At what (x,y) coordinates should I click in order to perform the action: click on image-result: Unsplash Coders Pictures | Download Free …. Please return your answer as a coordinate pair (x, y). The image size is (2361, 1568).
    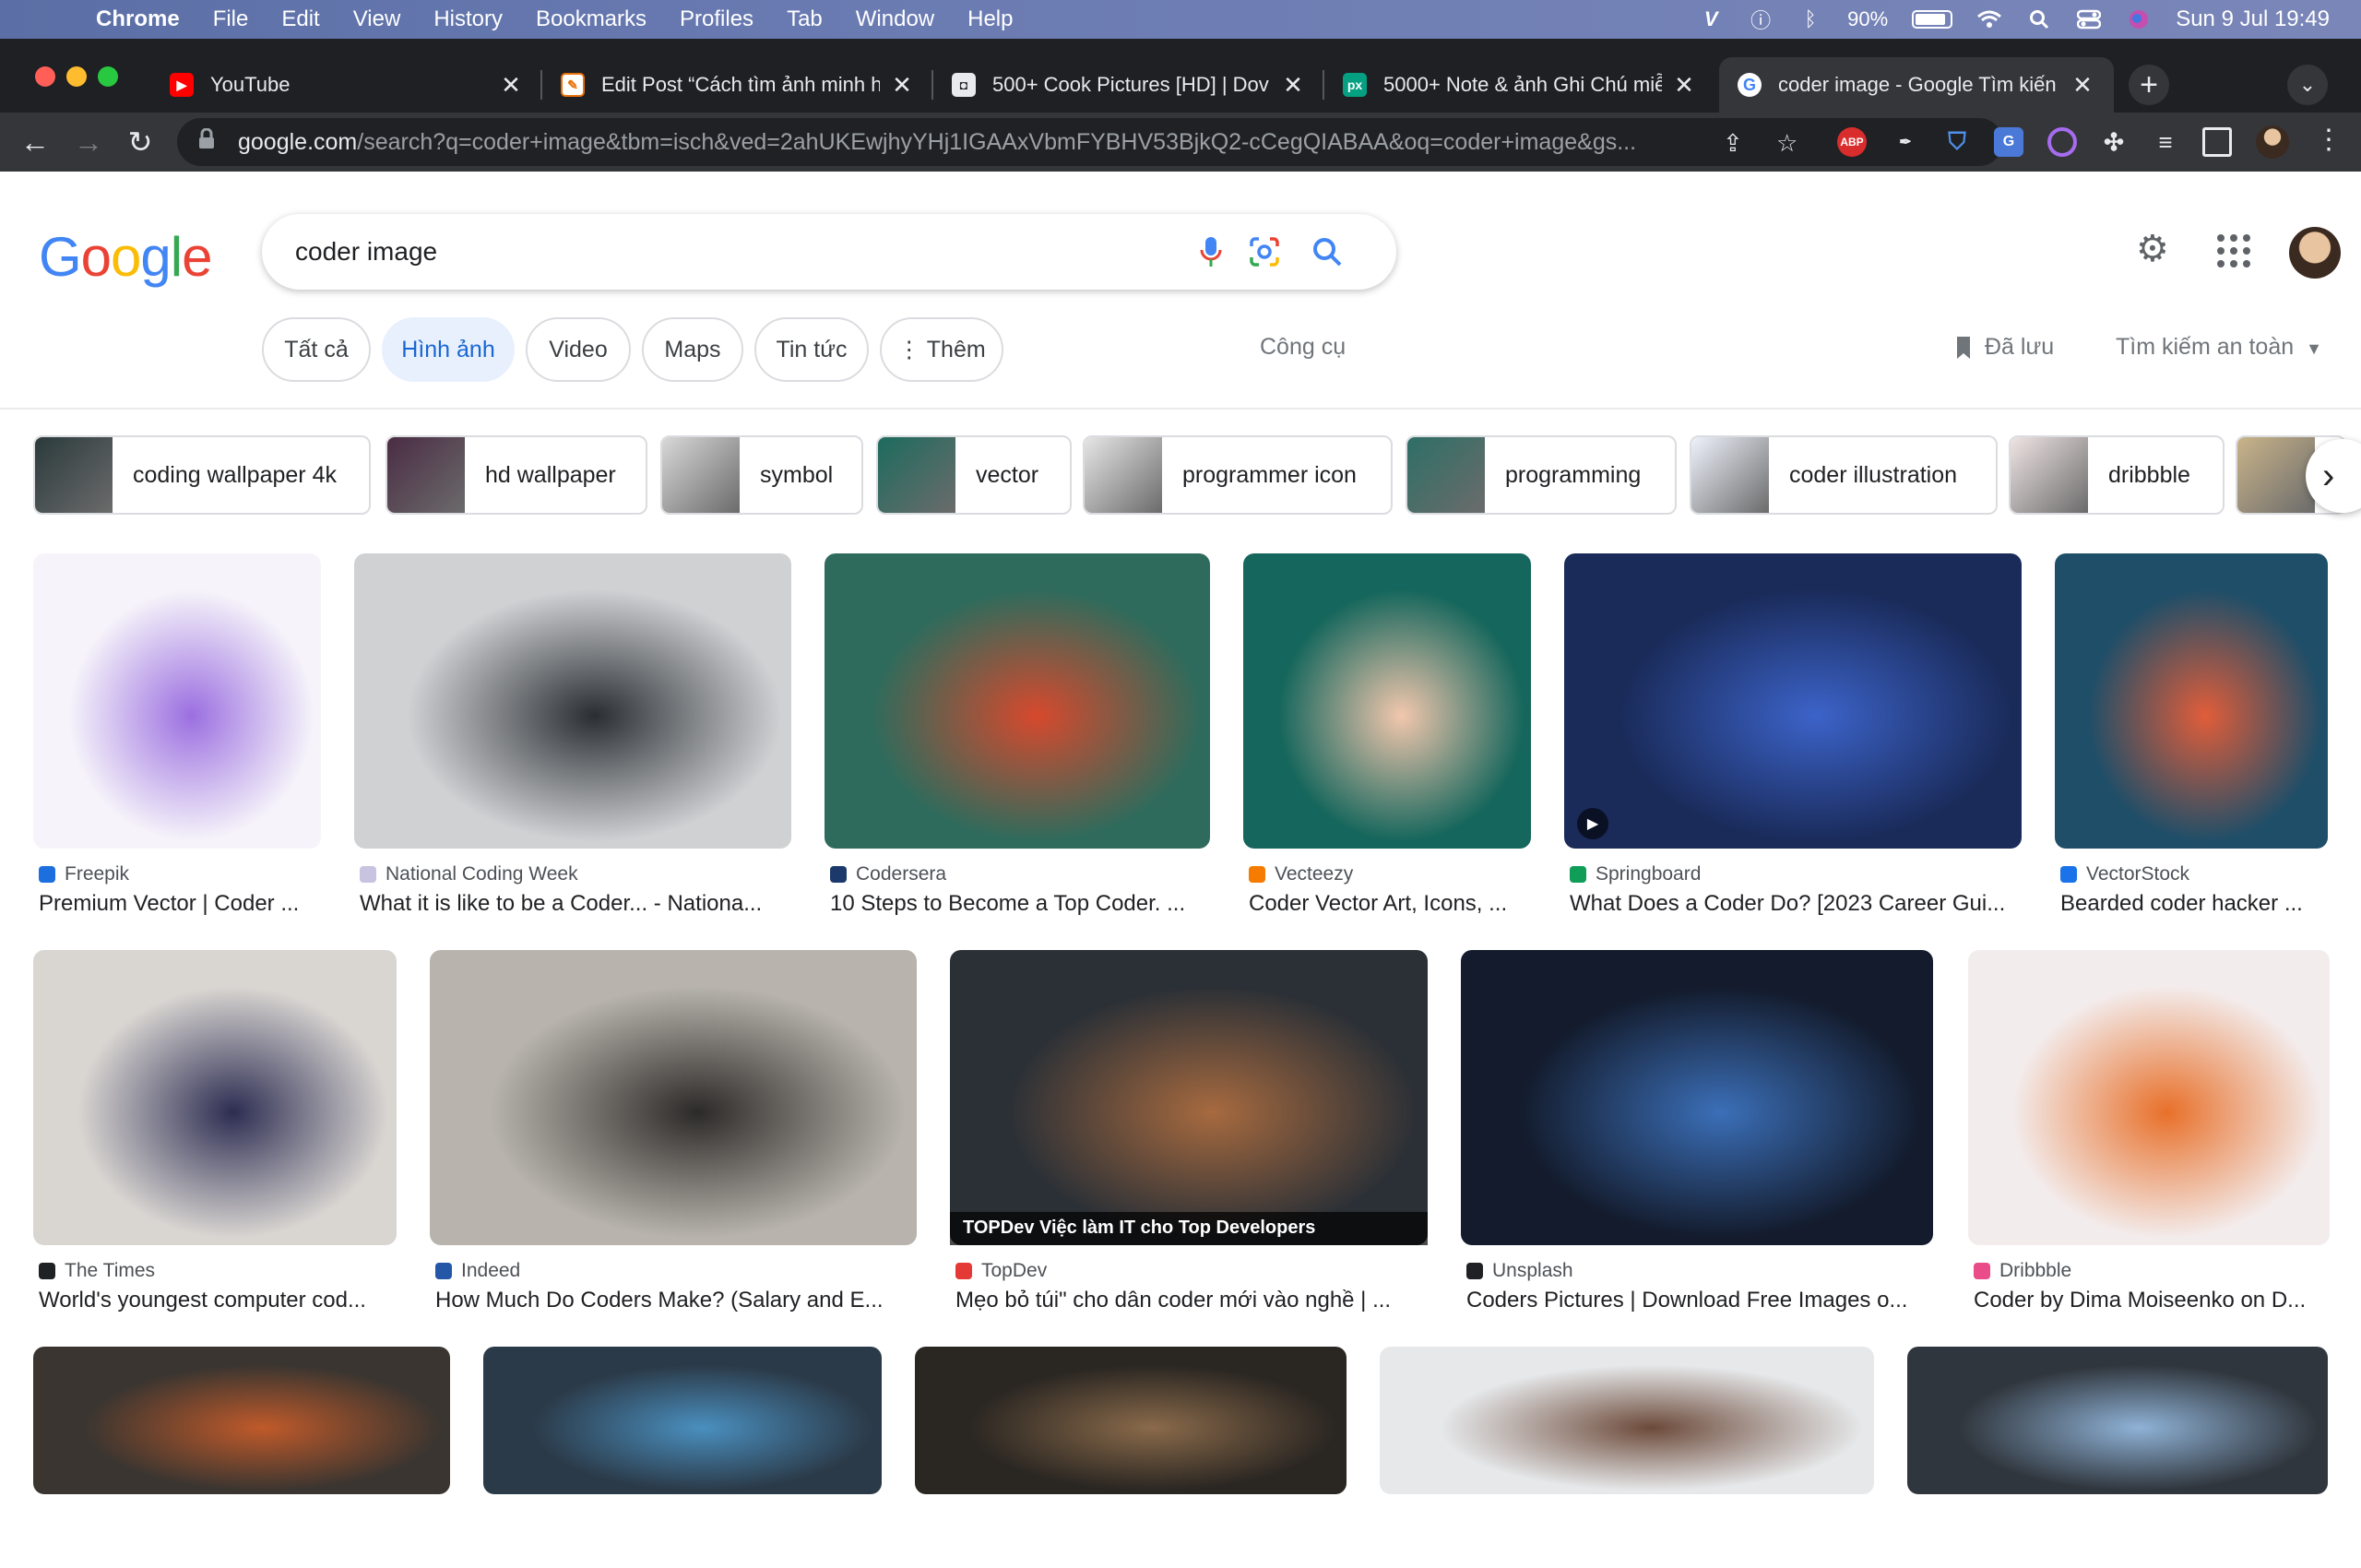
    Looking at the image, I should click on (1697, 1134).